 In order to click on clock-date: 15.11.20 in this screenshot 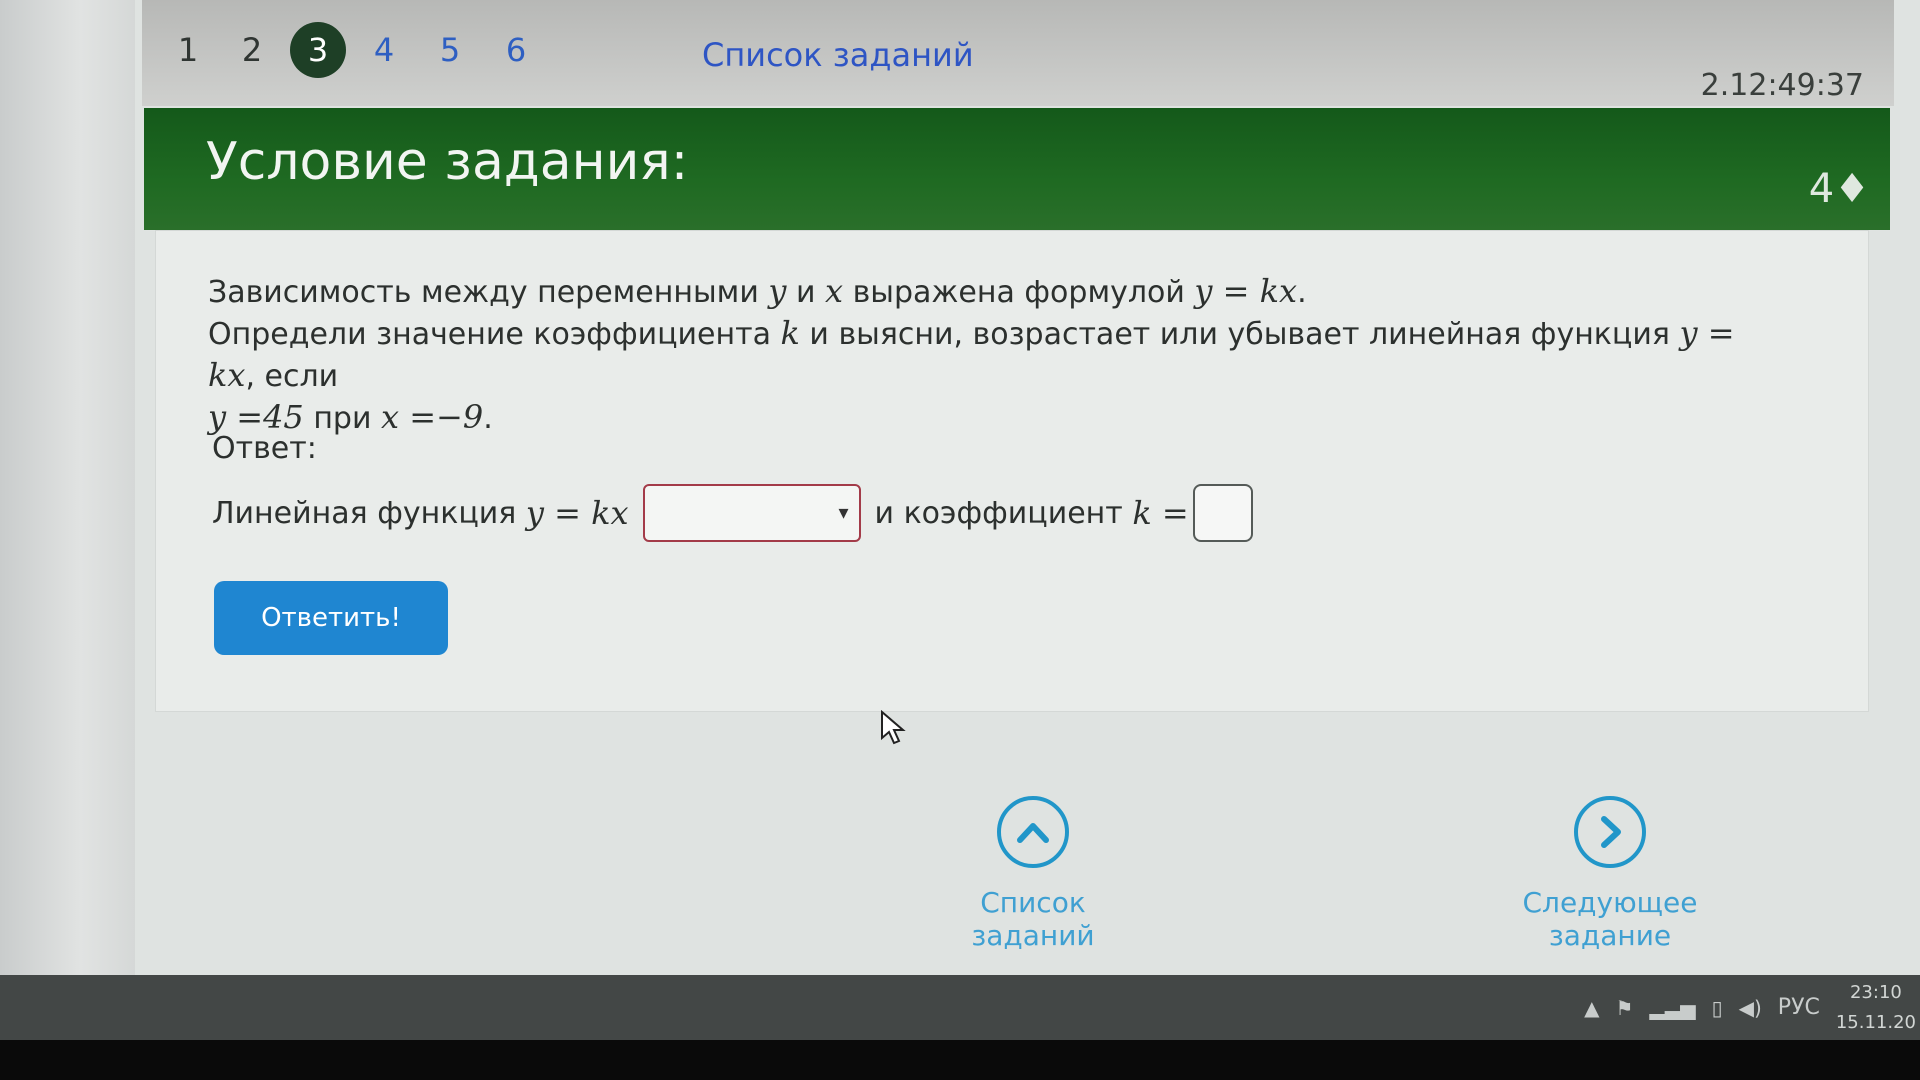, I will do `click(1875, 1022)`.